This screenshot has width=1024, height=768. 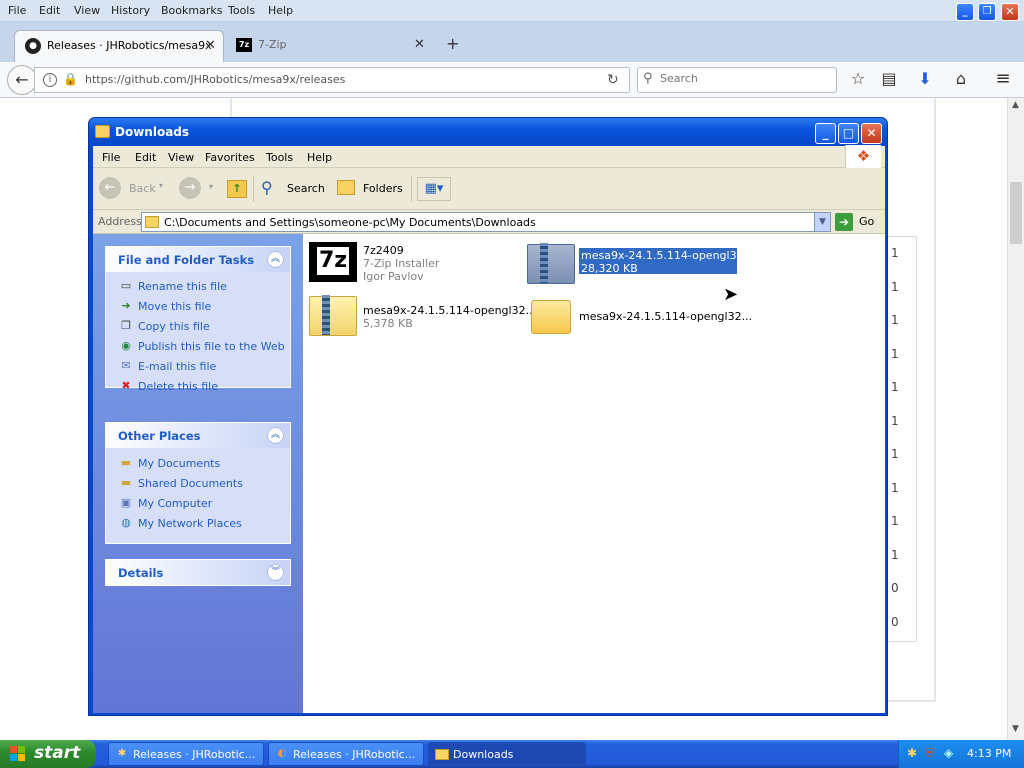 I want to click on close-button: ✕, so click(x=871, y=133).